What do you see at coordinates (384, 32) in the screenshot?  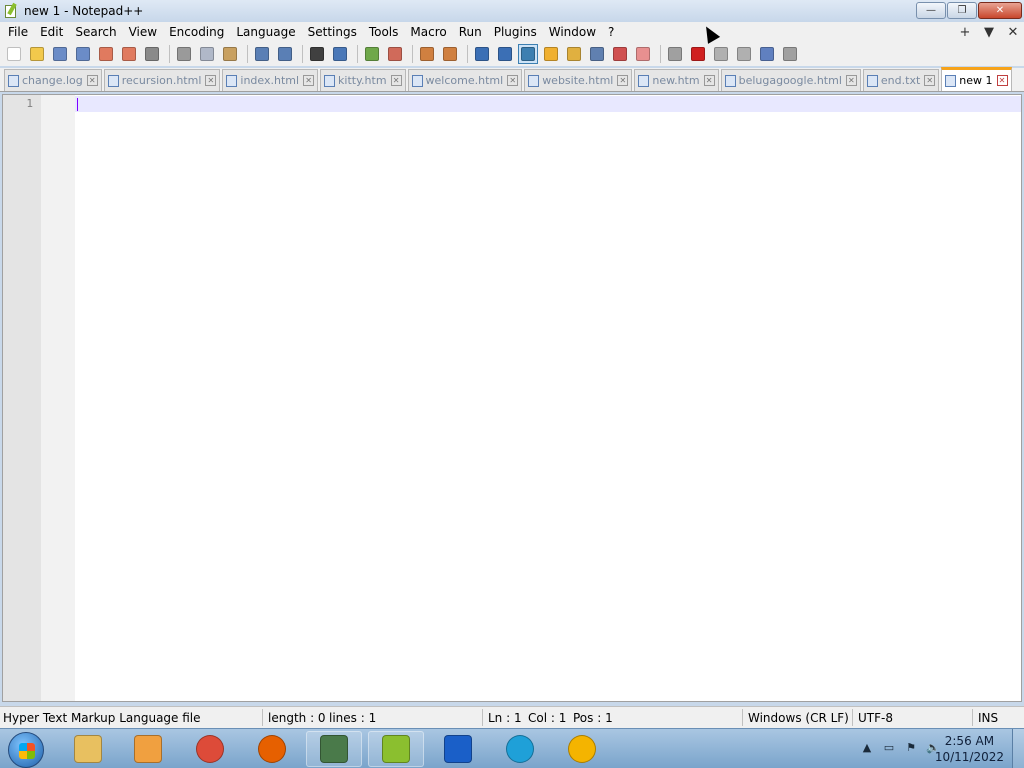 I see `menu-tools: Tools` at bounding box center [384, 32].